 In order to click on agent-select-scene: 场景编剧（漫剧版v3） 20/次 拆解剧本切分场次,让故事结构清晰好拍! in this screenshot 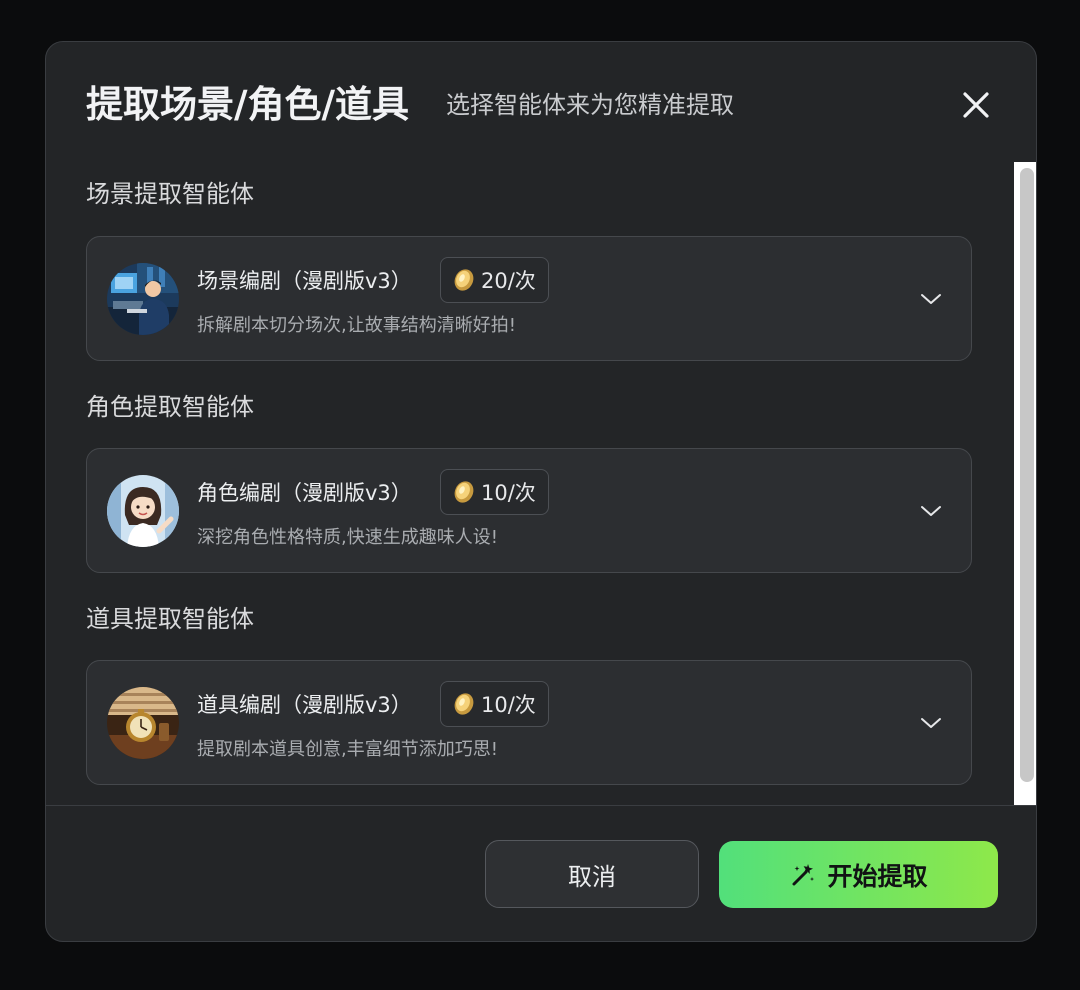, I will do `click(529, 298)`.